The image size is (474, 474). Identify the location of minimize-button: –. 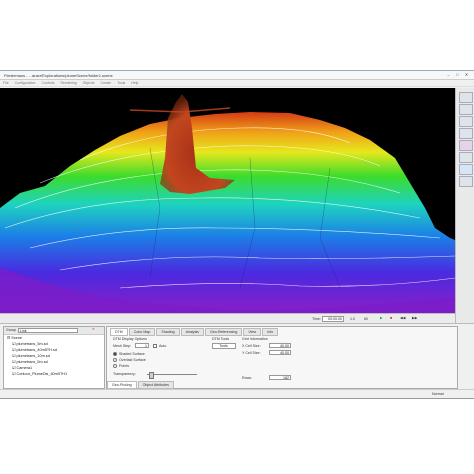
(448, 74).